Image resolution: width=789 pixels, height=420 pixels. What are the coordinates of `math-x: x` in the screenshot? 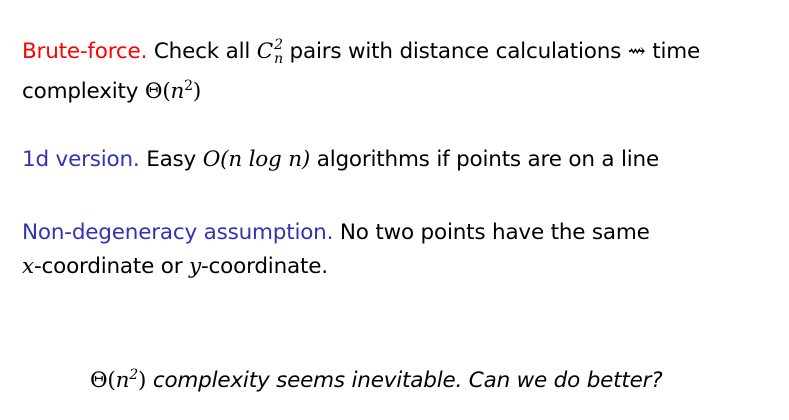 It's located at (28, 266).